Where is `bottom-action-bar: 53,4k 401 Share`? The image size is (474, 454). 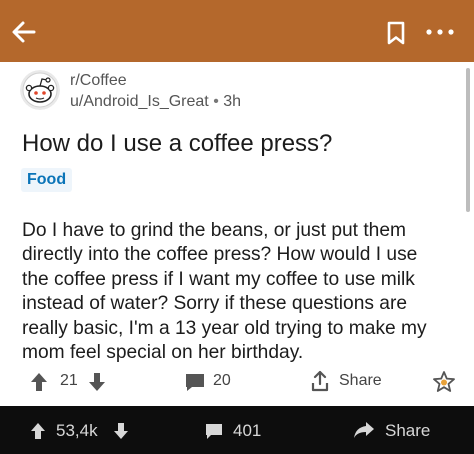
bottom-action-bar: 53,4k 401 Share is located at coordinates (237, 430).